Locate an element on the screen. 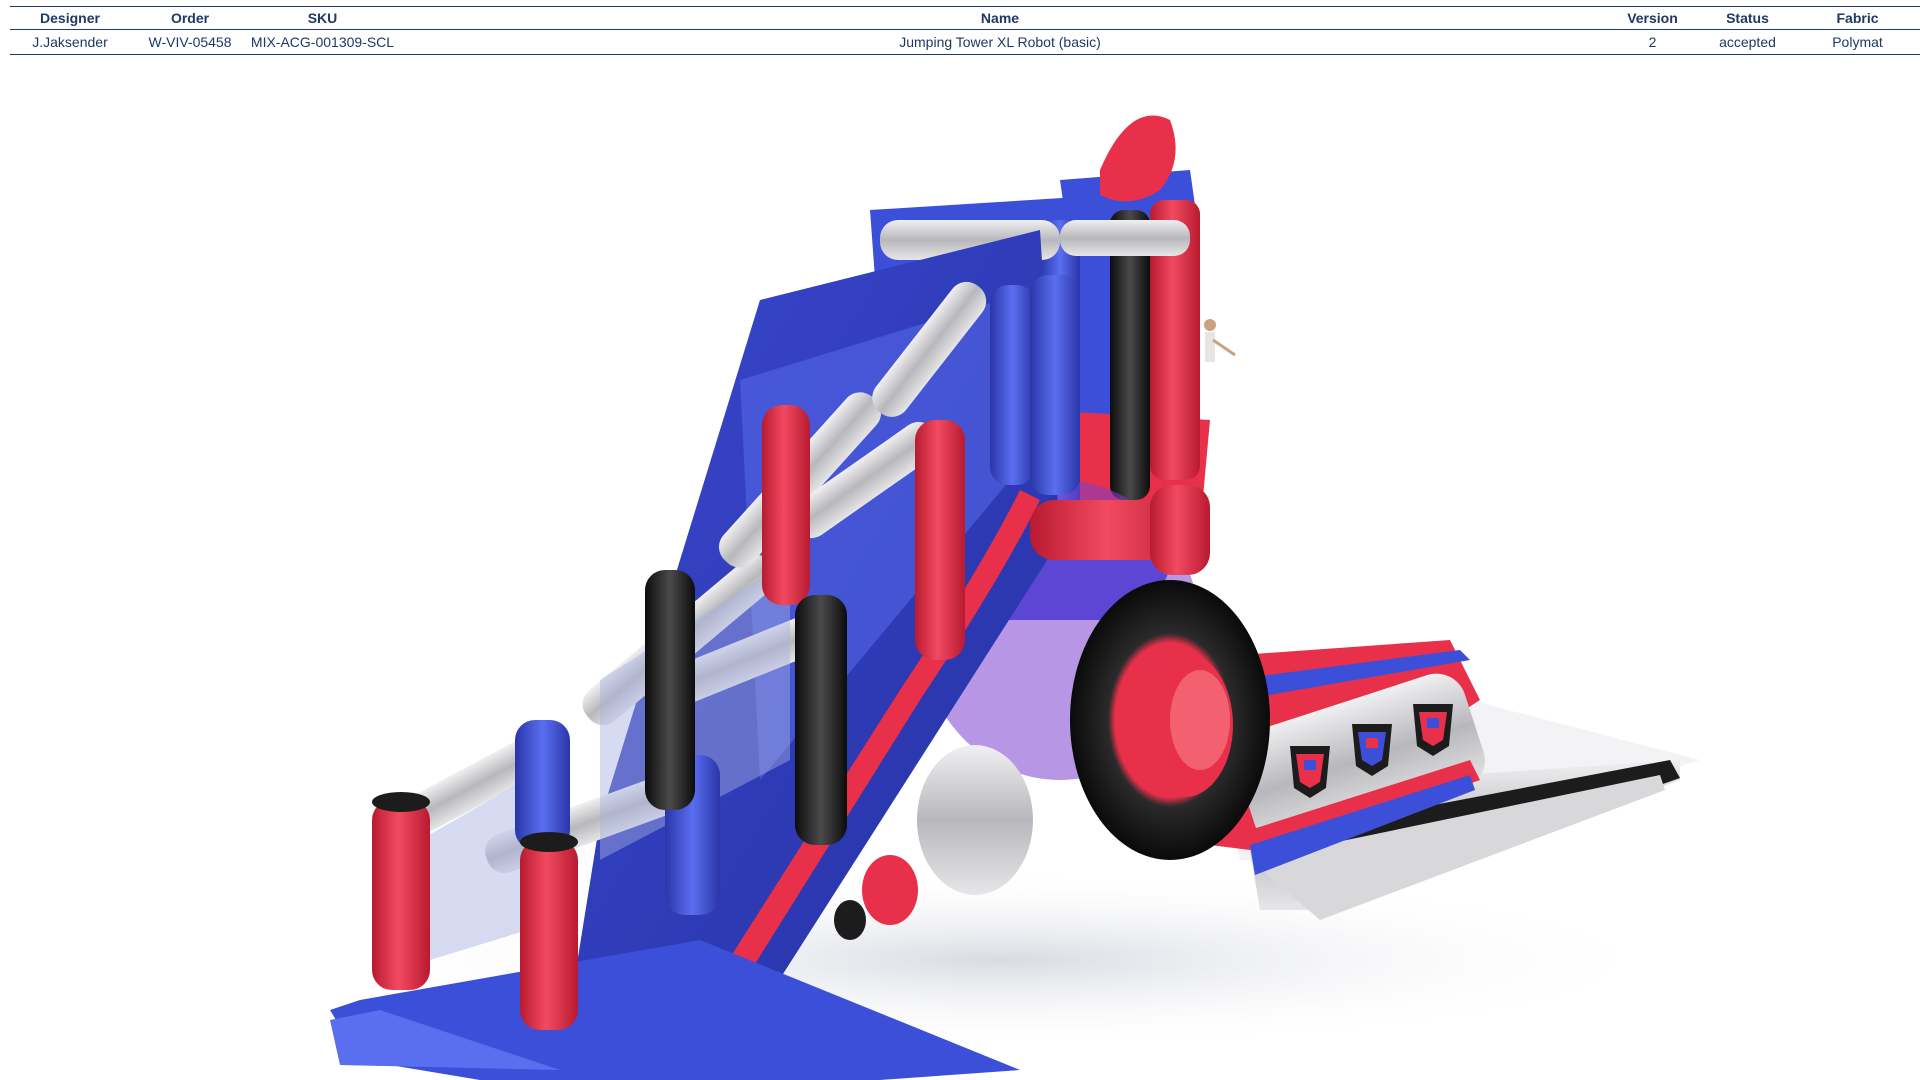 The height and width of the screenshot is (1080, 1920). header-name: Name is located at coordinates (1000, 18).